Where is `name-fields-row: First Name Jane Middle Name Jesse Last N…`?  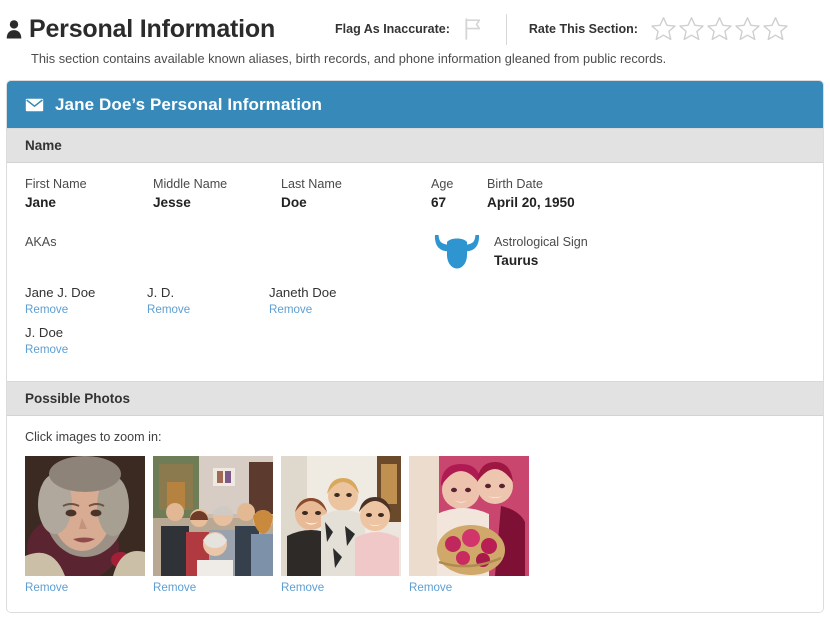
name-fields-row: First Name Jane Middle Name Jesse Last N… is located at coordinates (415, 193).